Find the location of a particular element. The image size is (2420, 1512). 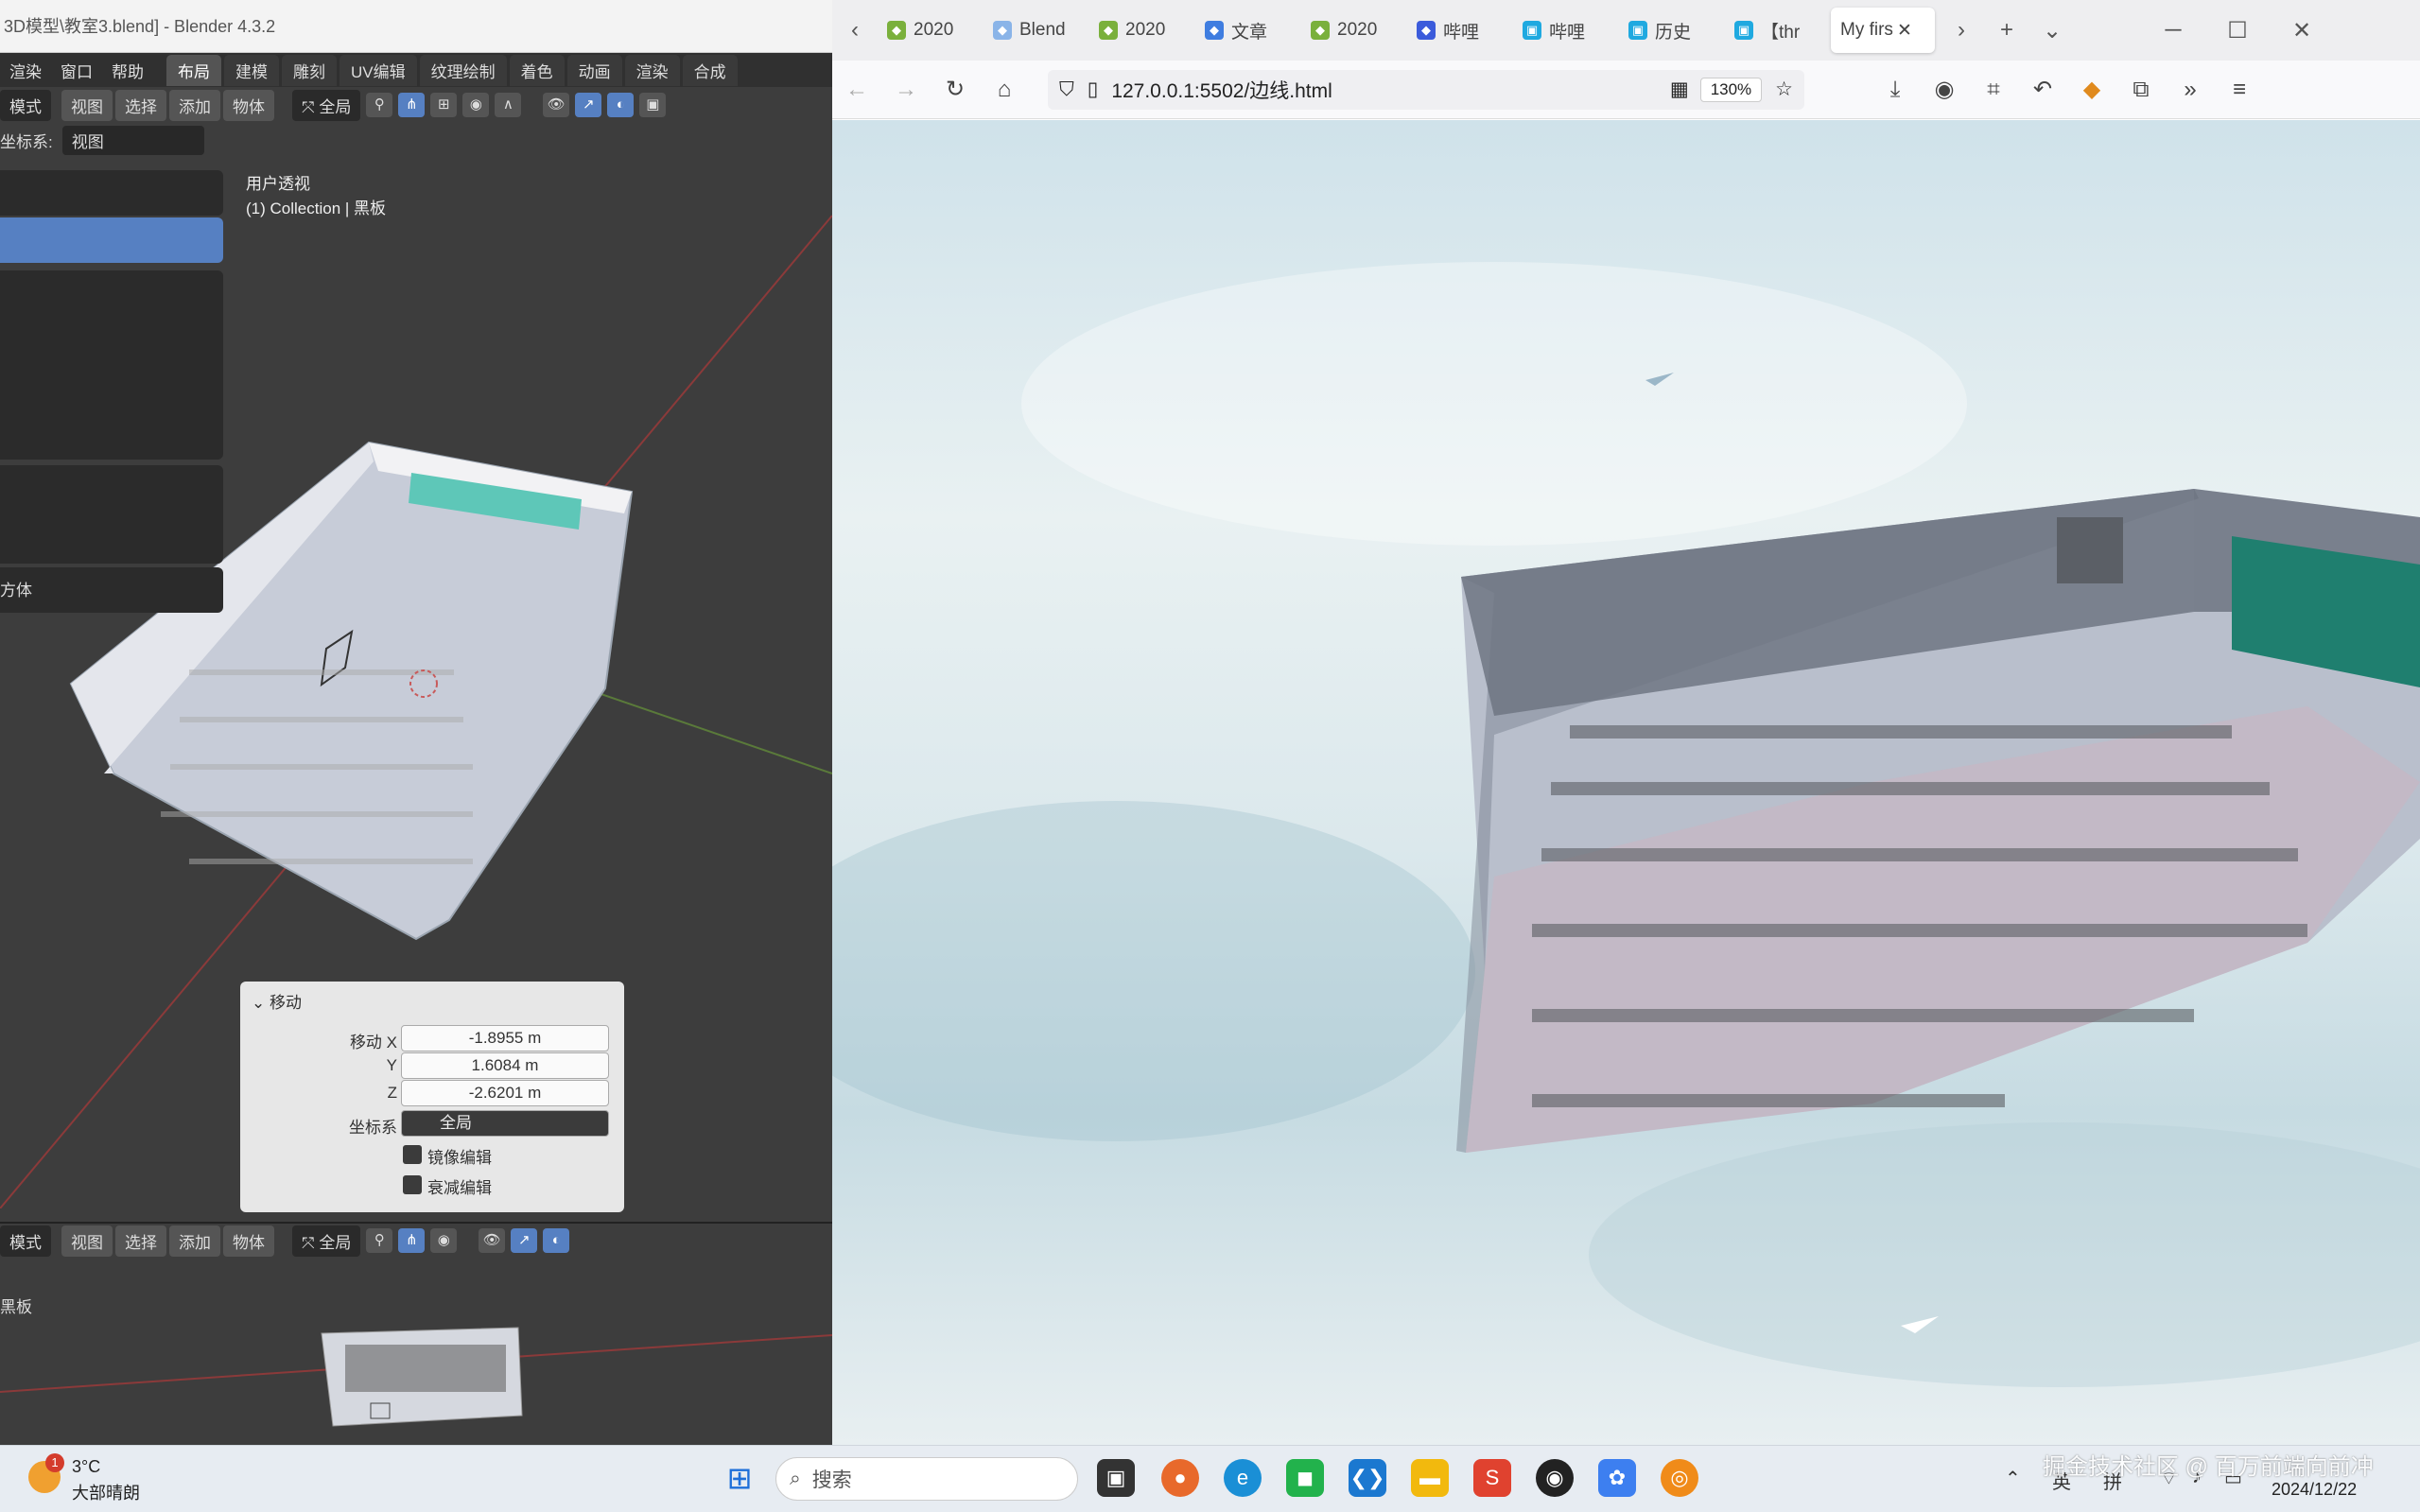

bottom-pivot-icon: ⚲ is located at coordinates (380, 1240).